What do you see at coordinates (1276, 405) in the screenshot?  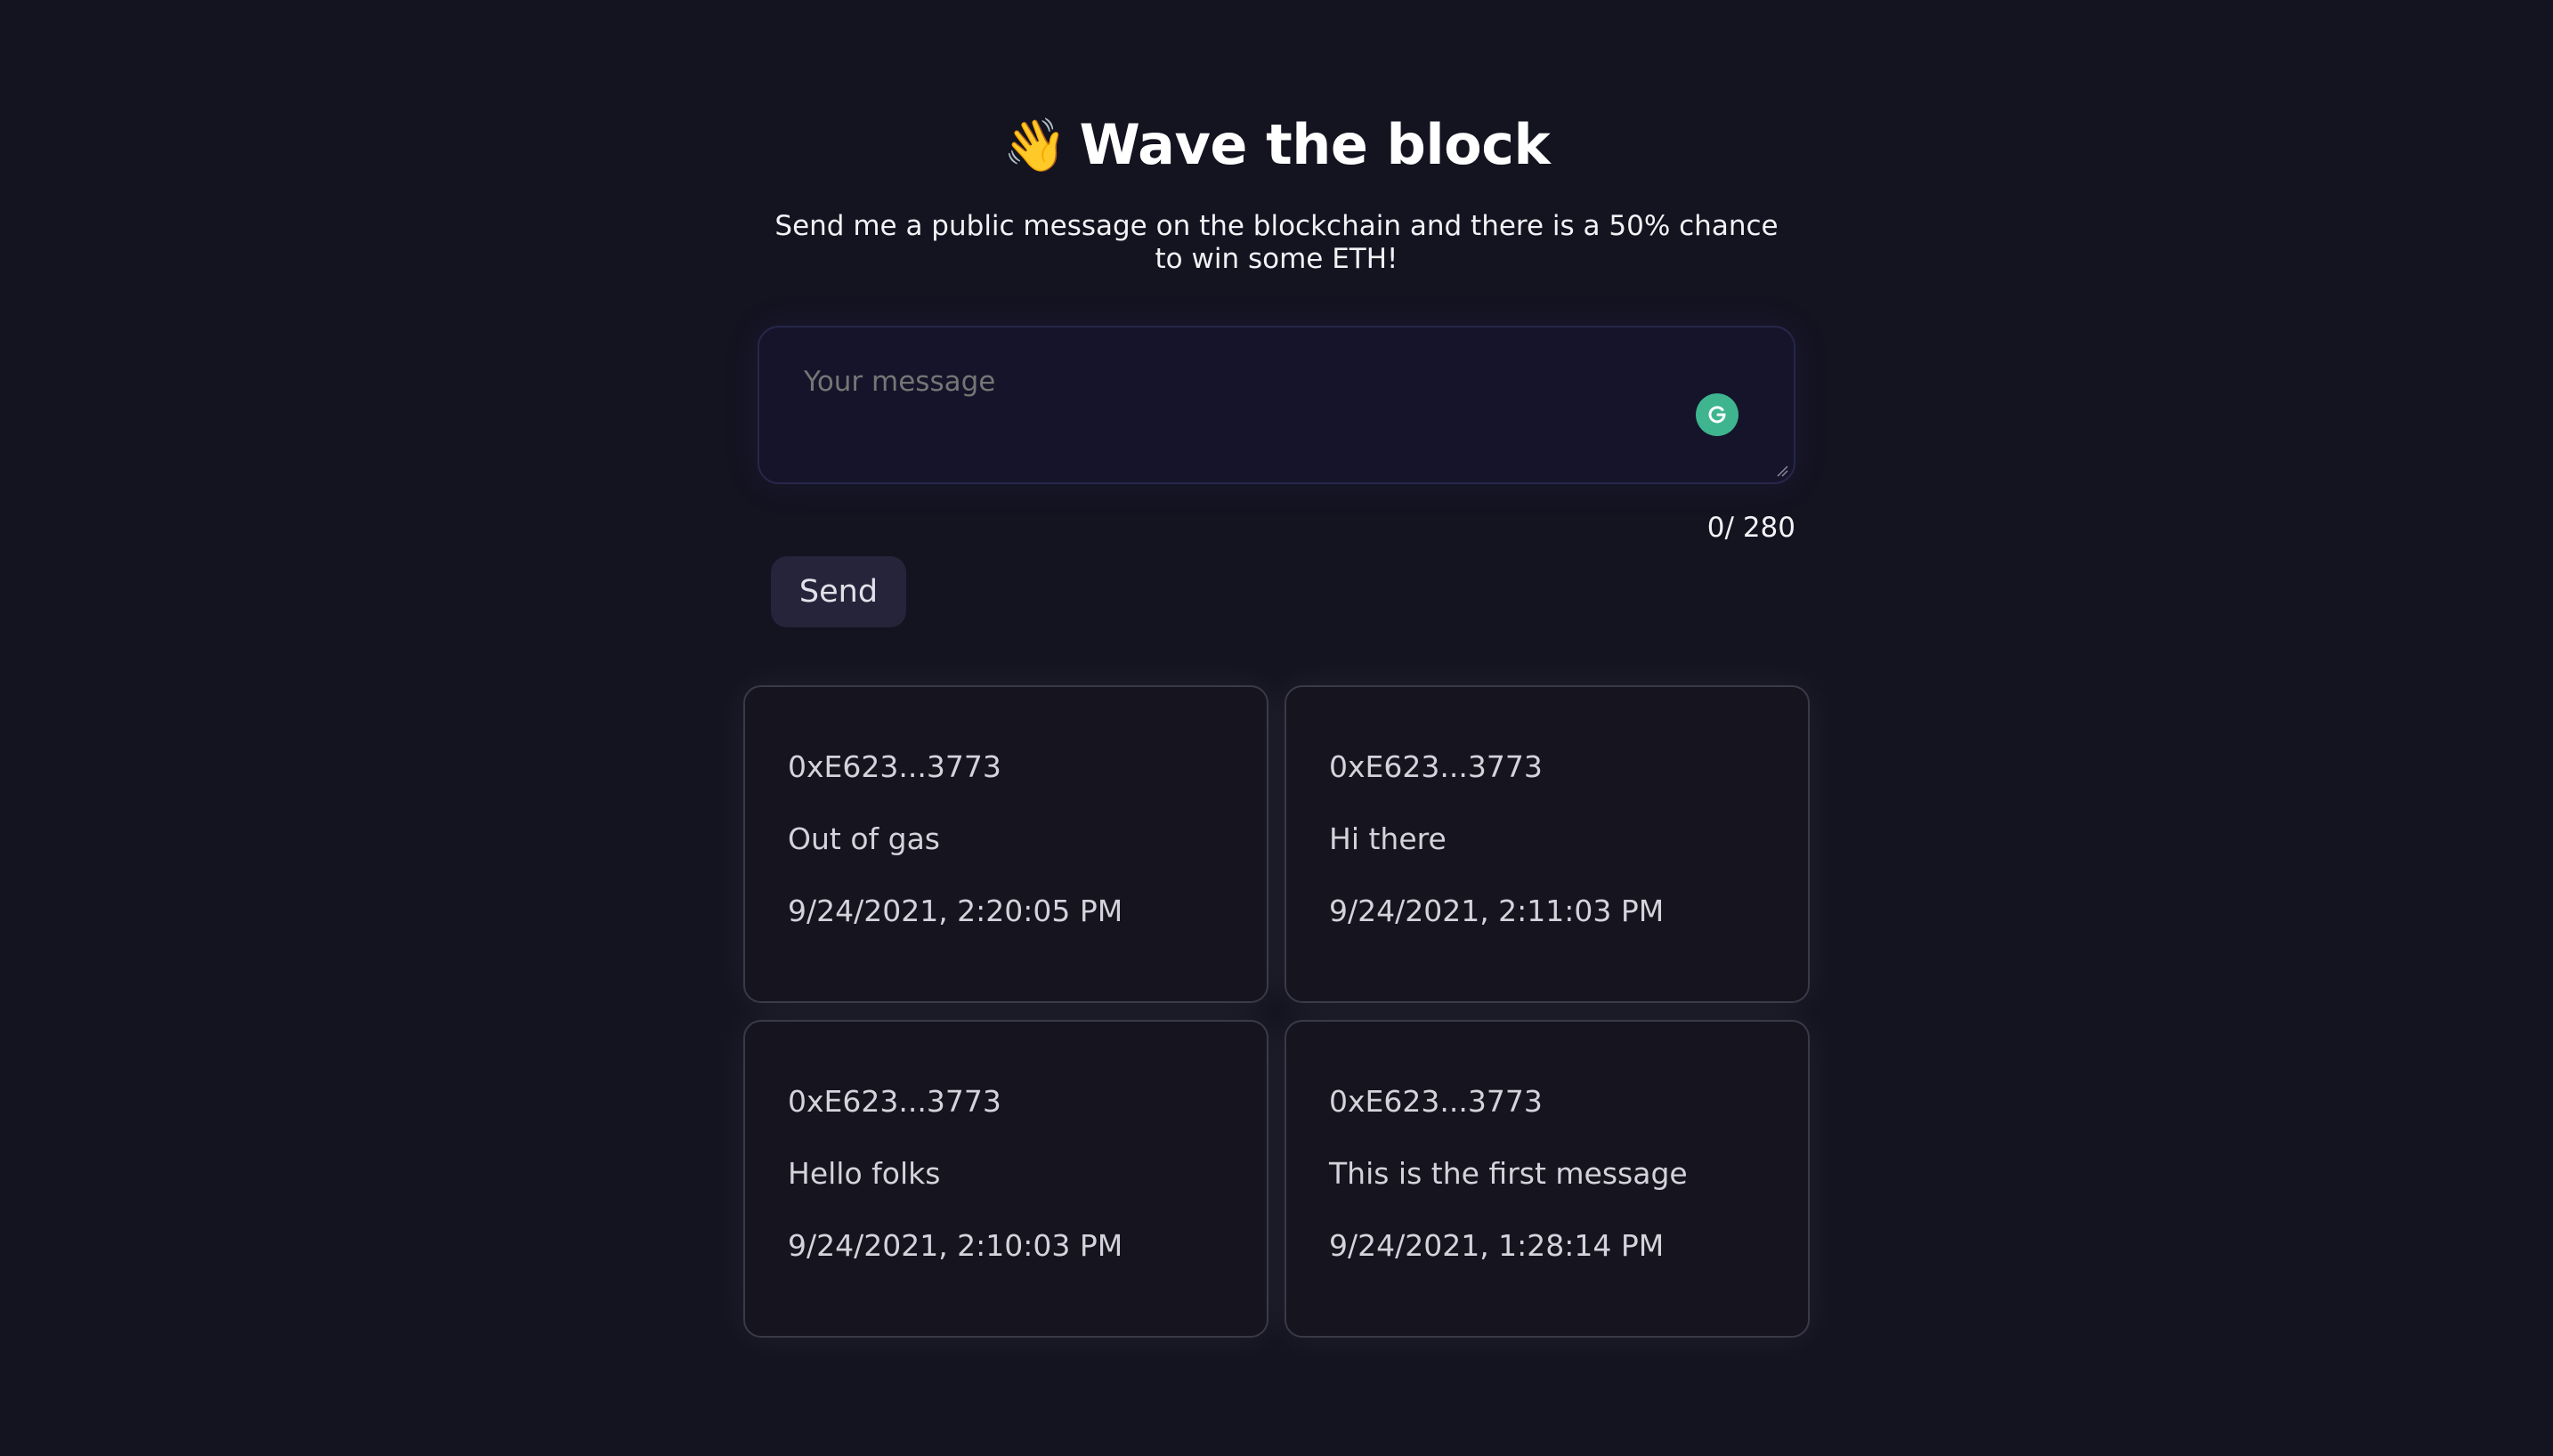 I see `message-textarea` at bounding box center [1276, 405].